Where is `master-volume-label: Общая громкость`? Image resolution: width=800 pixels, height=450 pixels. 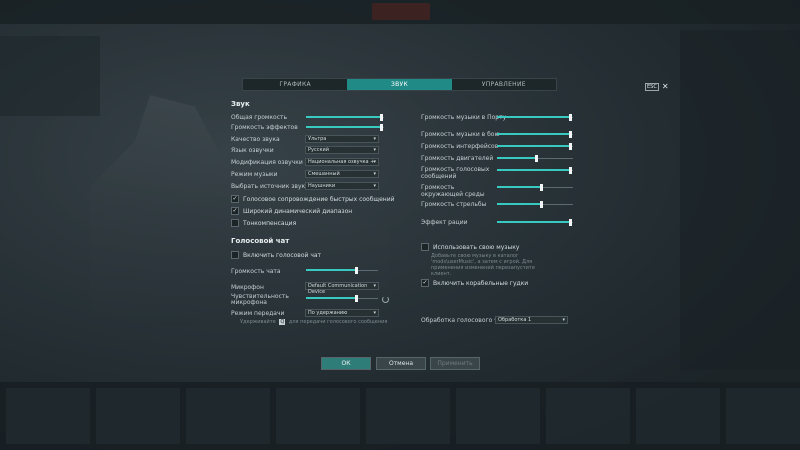
master-volume-label: Общая громкость is located at coordinates (259, 117).